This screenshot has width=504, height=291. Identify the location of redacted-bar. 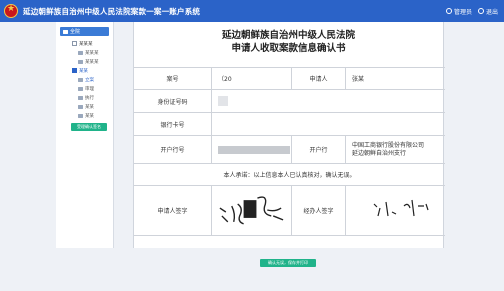
(254, 149).